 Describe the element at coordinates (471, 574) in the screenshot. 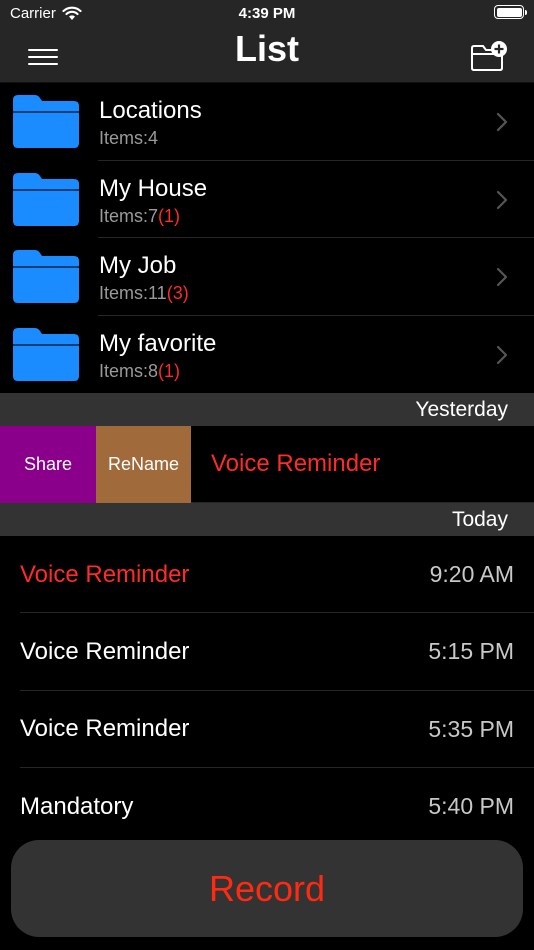

I see `reminder-time: 9:20 AM` at that location.